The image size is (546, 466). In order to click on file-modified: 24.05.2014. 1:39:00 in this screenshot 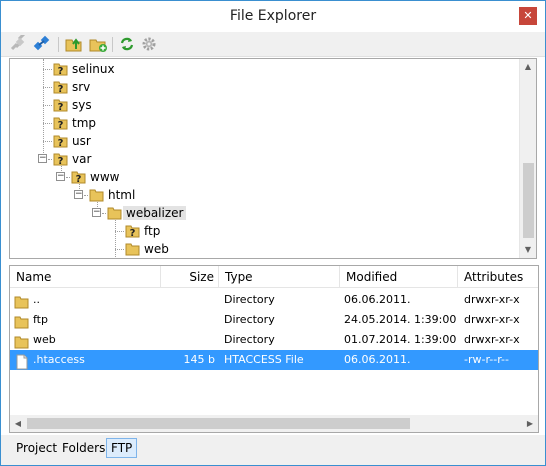, I will do `click(400, 319)`.